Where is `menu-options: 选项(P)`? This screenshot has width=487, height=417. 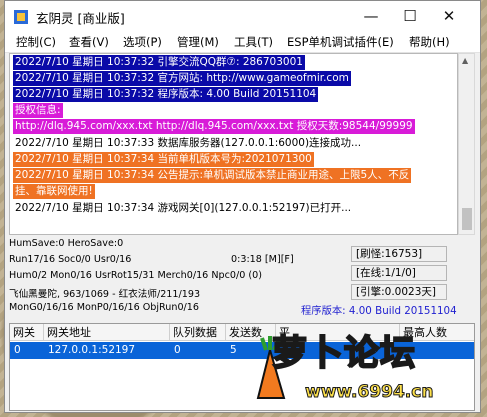 menu-options: 选项(P) is located at coordinates (142, 42).